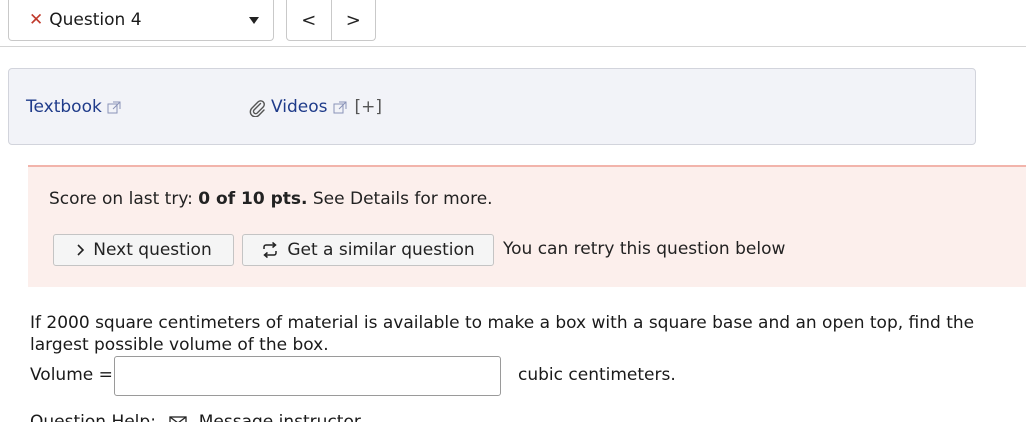  Describe the element at coordinates (644, 249) in the screenshot. I see `retry-message: You can retry this question below` at that location.